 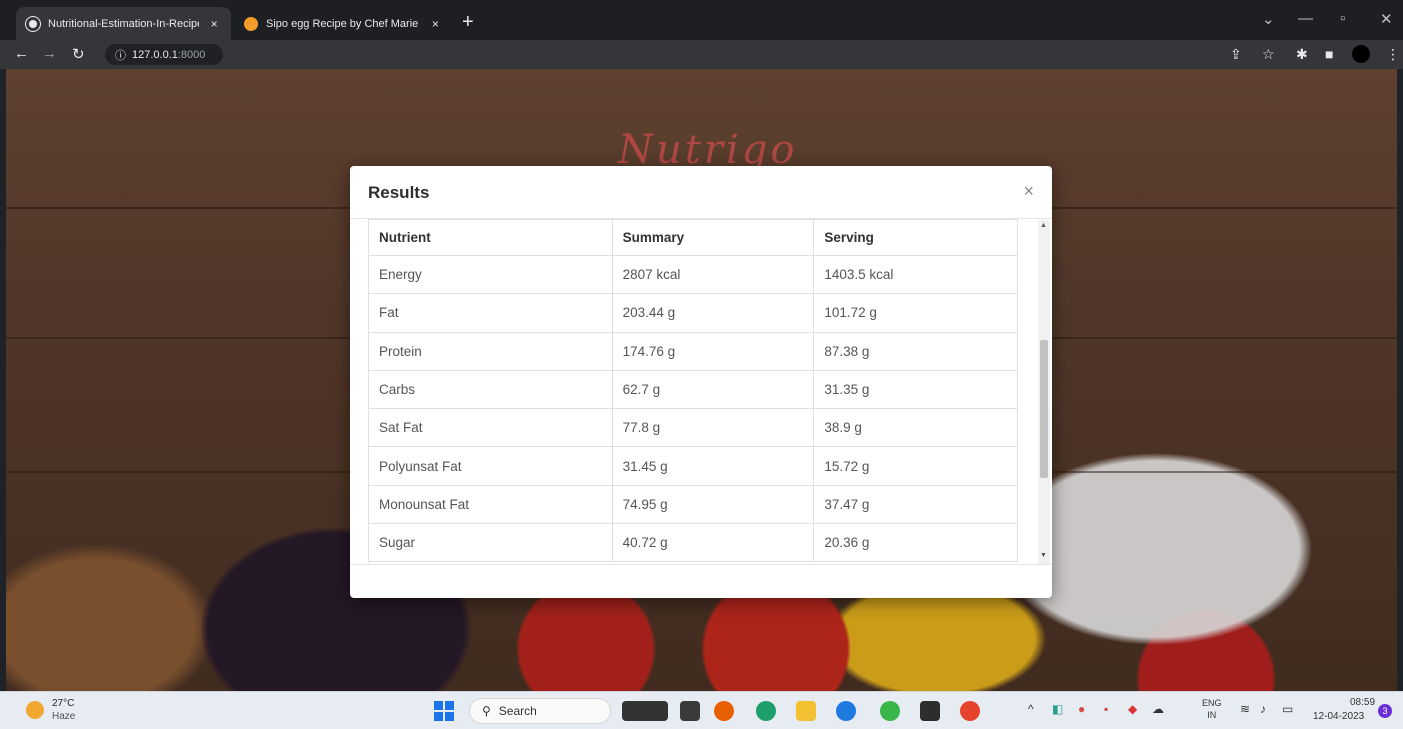 I want to click on table-row: Sugar 40.72 g 20.36 g, so click(x=693, y=543).